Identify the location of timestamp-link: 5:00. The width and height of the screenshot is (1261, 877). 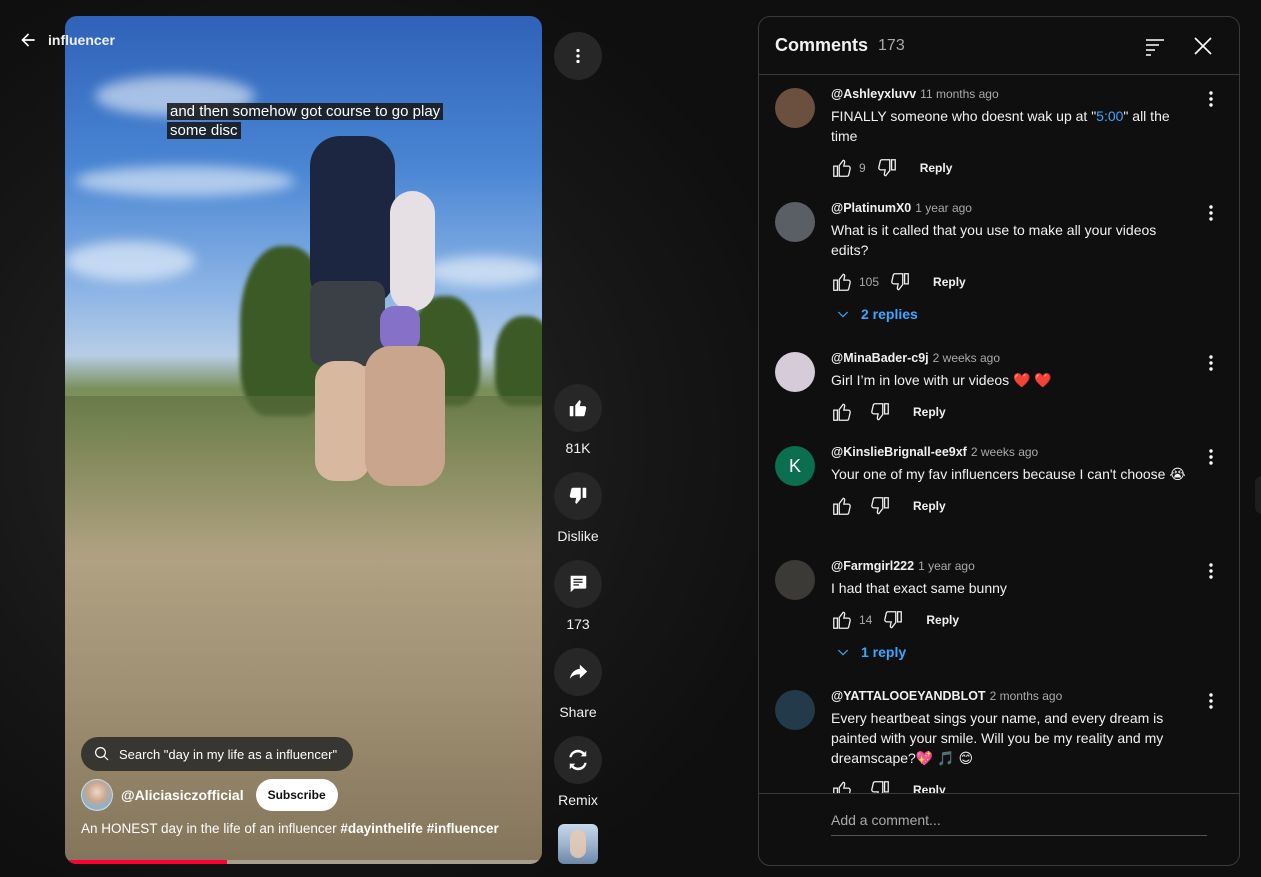
(1109, 116).